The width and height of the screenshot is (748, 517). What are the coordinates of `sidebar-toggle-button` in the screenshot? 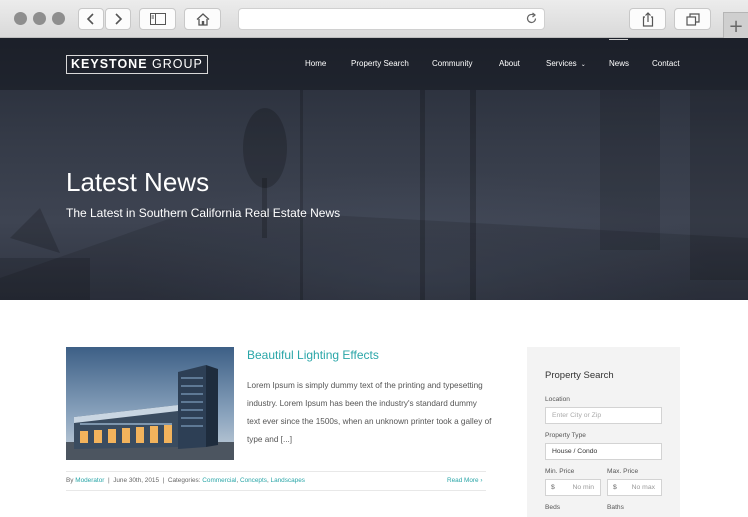 It's located at (157, 19).